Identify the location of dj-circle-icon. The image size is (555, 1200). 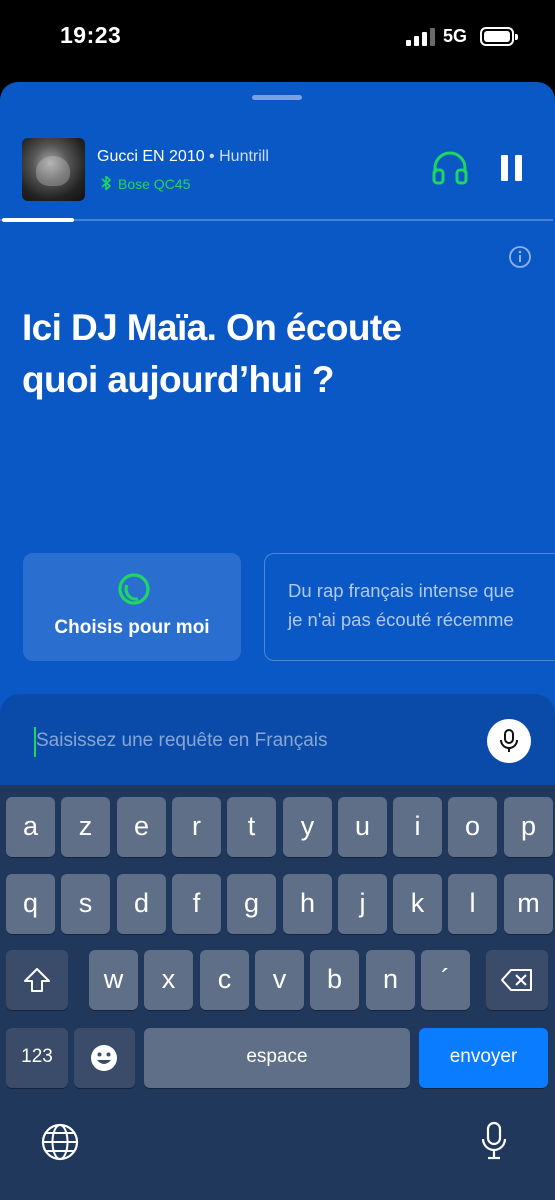
(134, 589).